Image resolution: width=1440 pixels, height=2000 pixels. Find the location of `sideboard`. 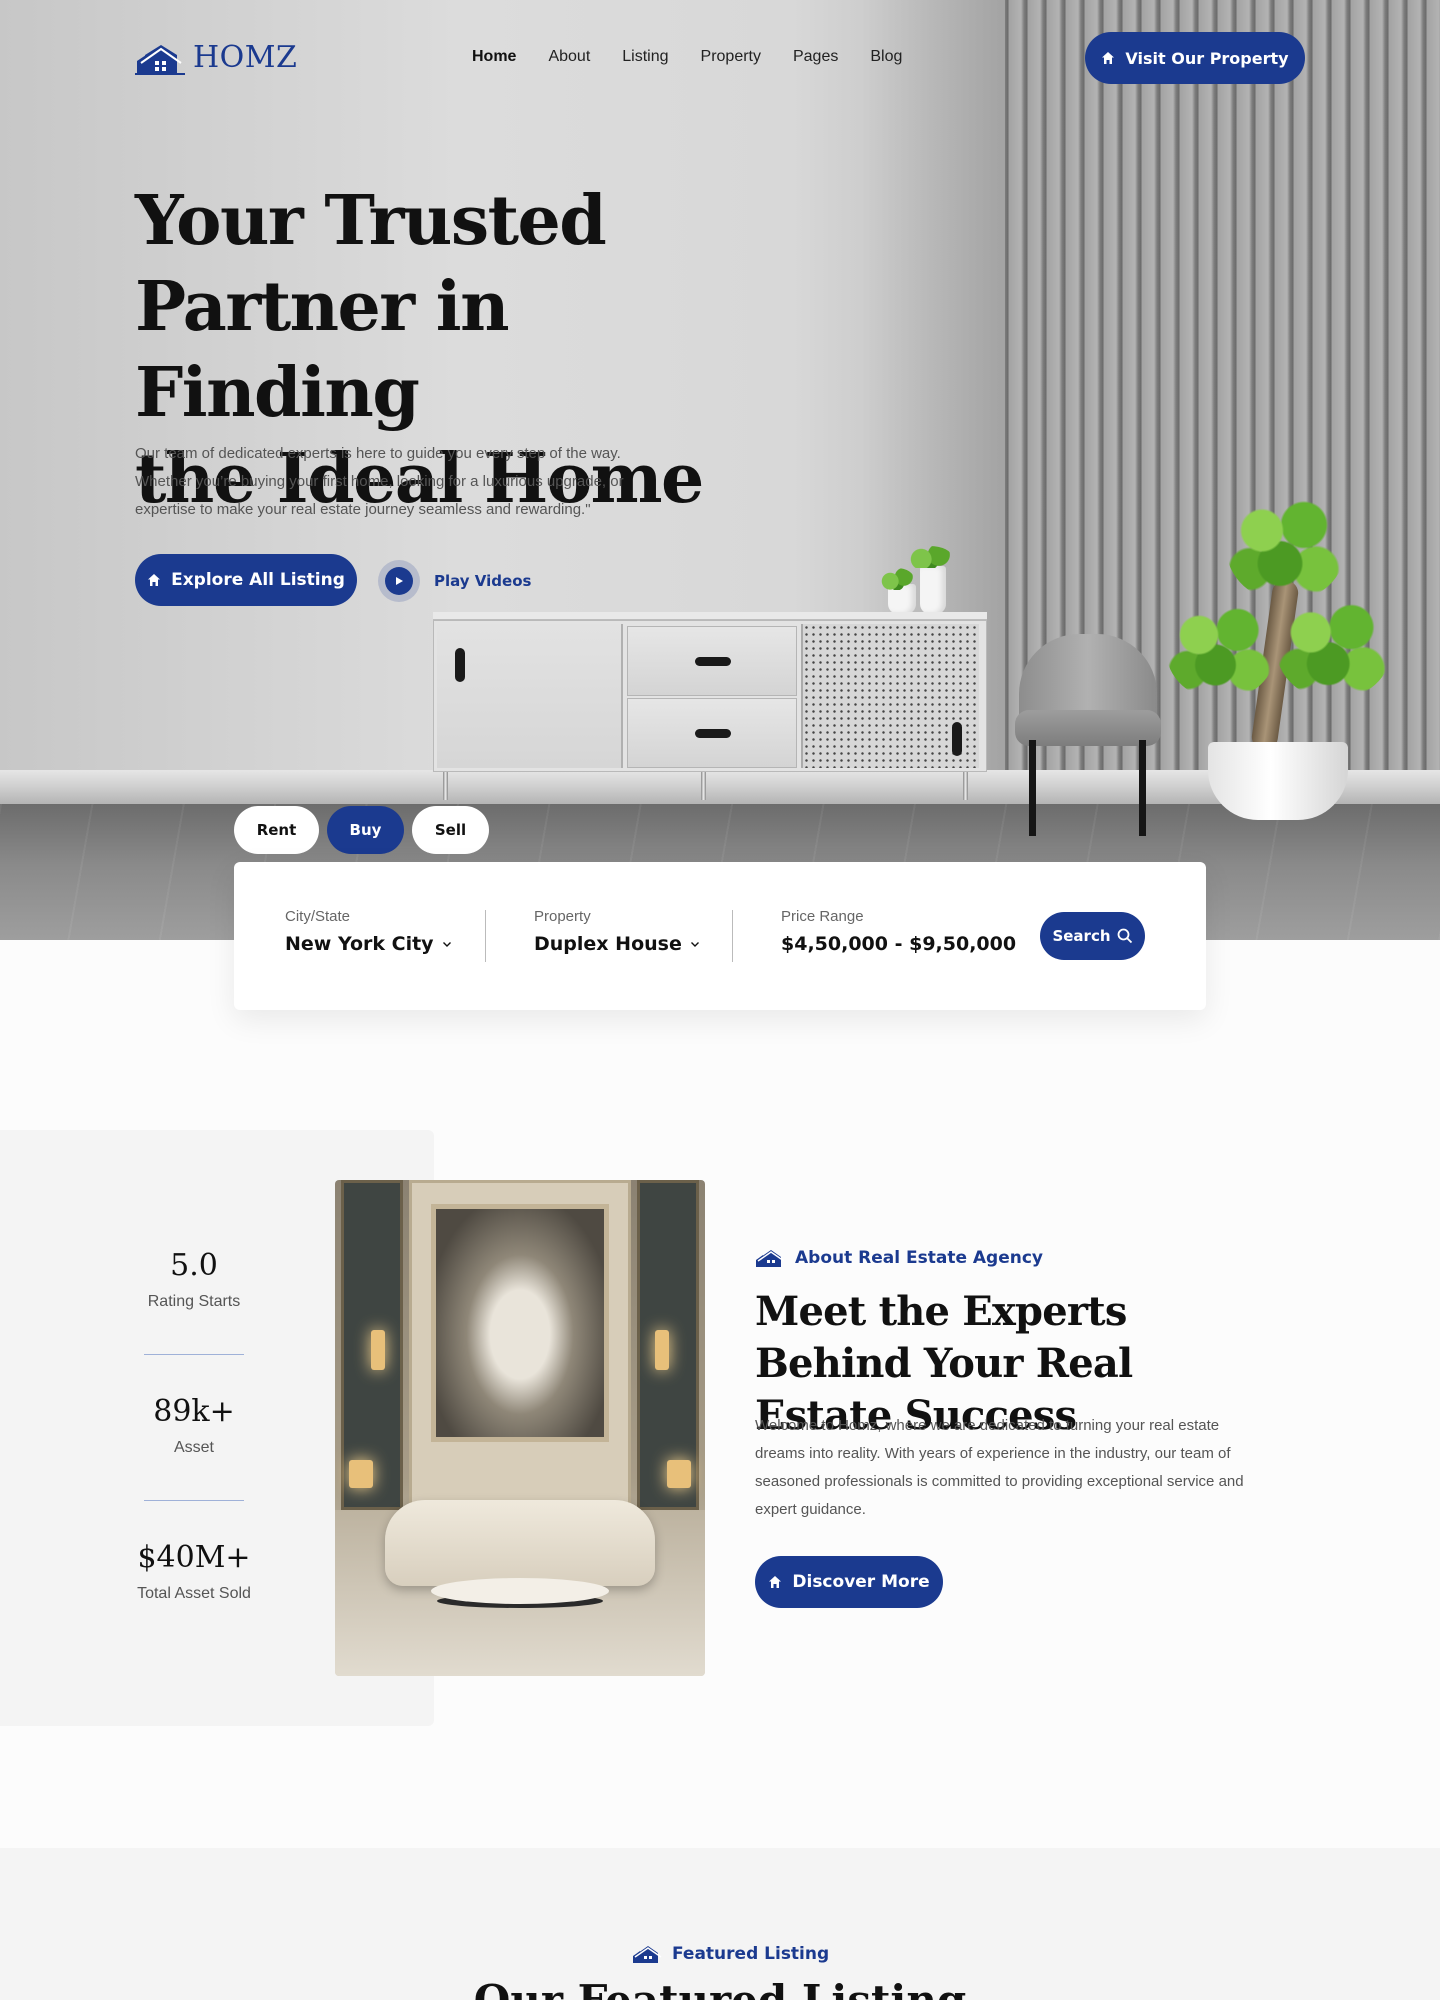

sideboard is located at coordinates (710, 706).